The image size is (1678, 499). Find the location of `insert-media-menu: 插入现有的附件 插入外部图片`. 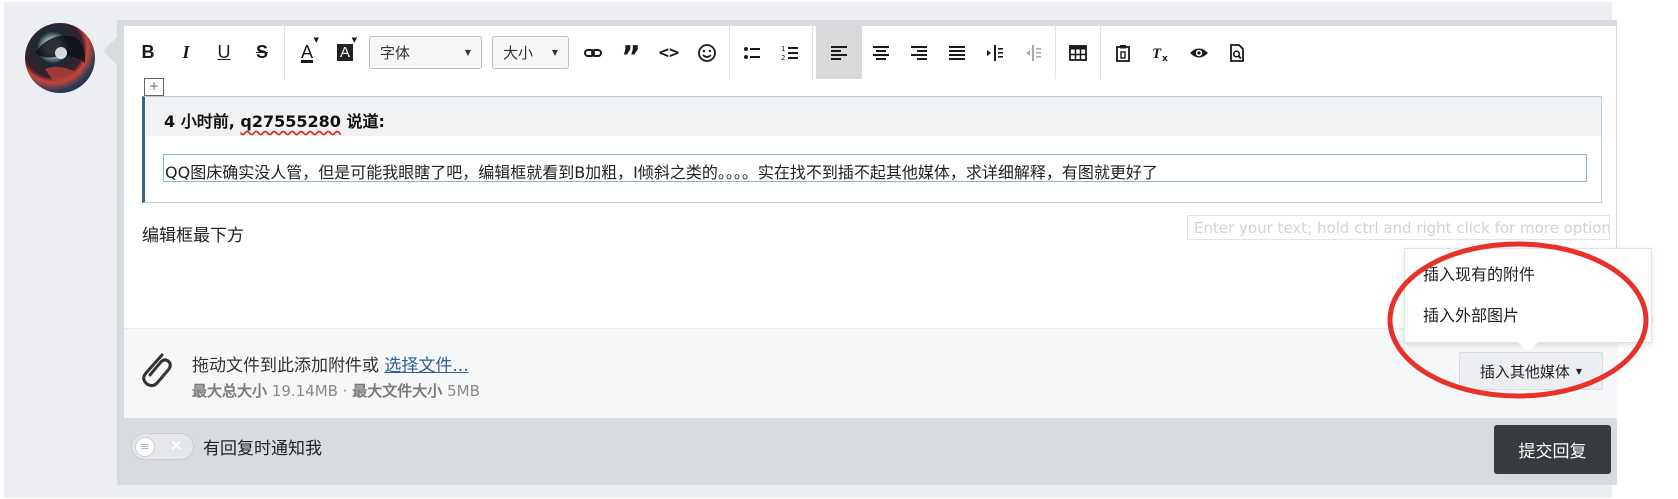

insert-media-menu: 插入现有的附件 插入外部图片 is located at coordinates (1528, 295).